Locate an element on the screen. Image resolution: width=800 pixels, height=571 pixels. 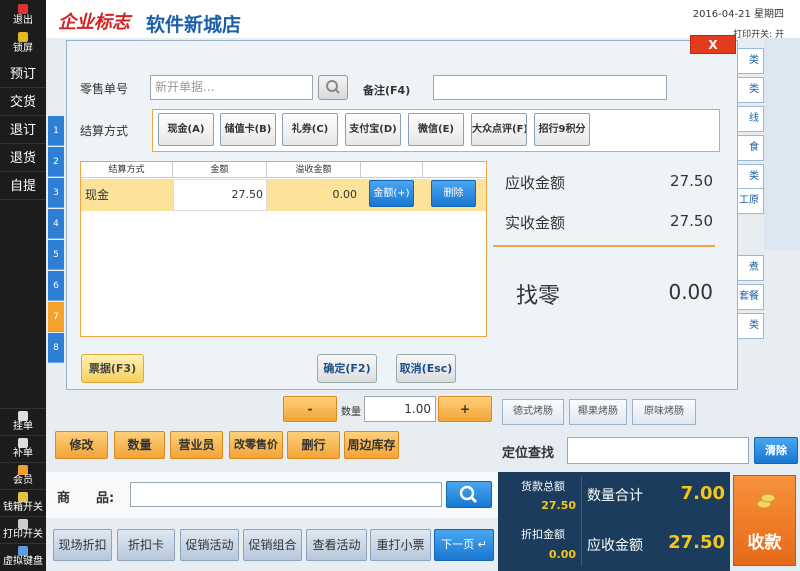
pay-cmb-points-button: 招行9积分 is located at coordinates (562, 129).